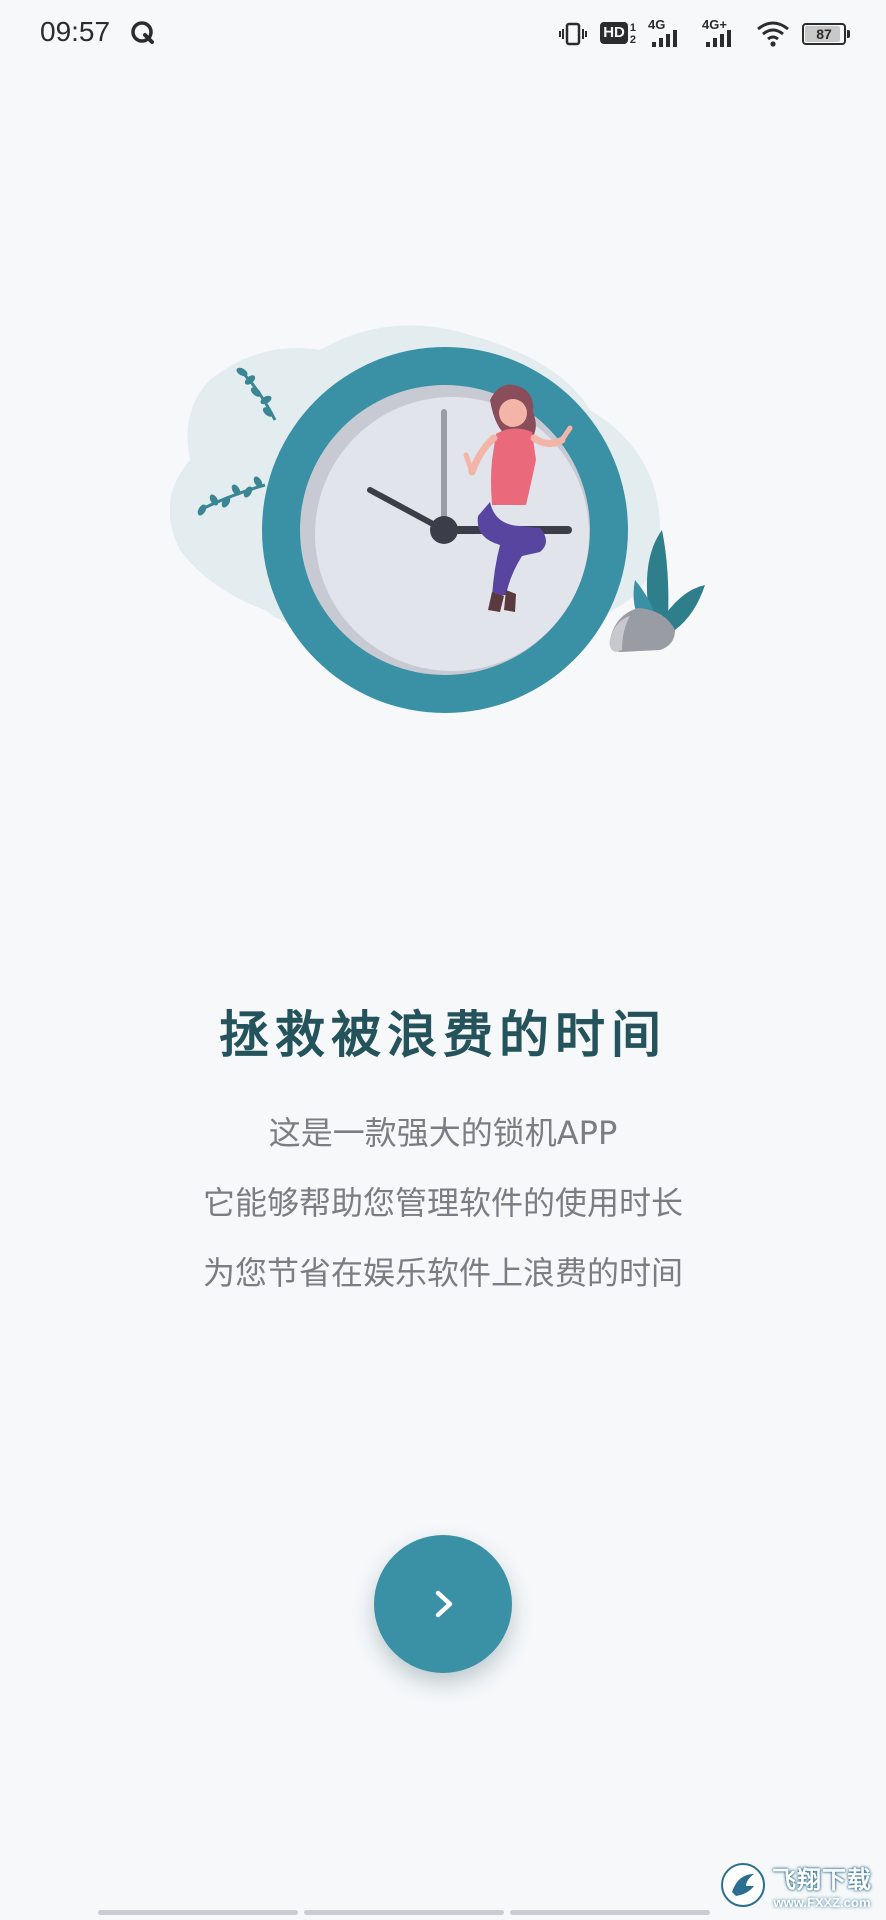 The image size is (886, 1920). What do you see at coordinates (573, 34) in the screenshot?
I see `vibrate-icon` at bounding box center [573, 34].